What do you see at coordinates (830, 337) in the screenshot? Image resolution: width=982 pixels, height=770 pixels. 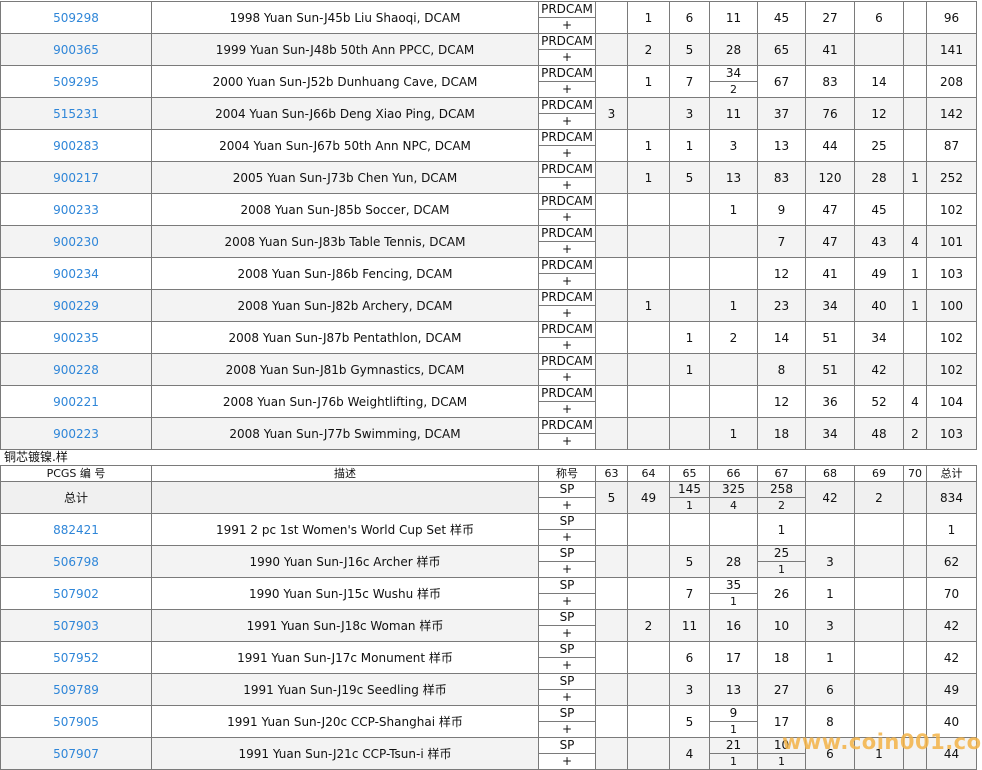 I see `grade-68: 51` at bounding box center [830, 337].